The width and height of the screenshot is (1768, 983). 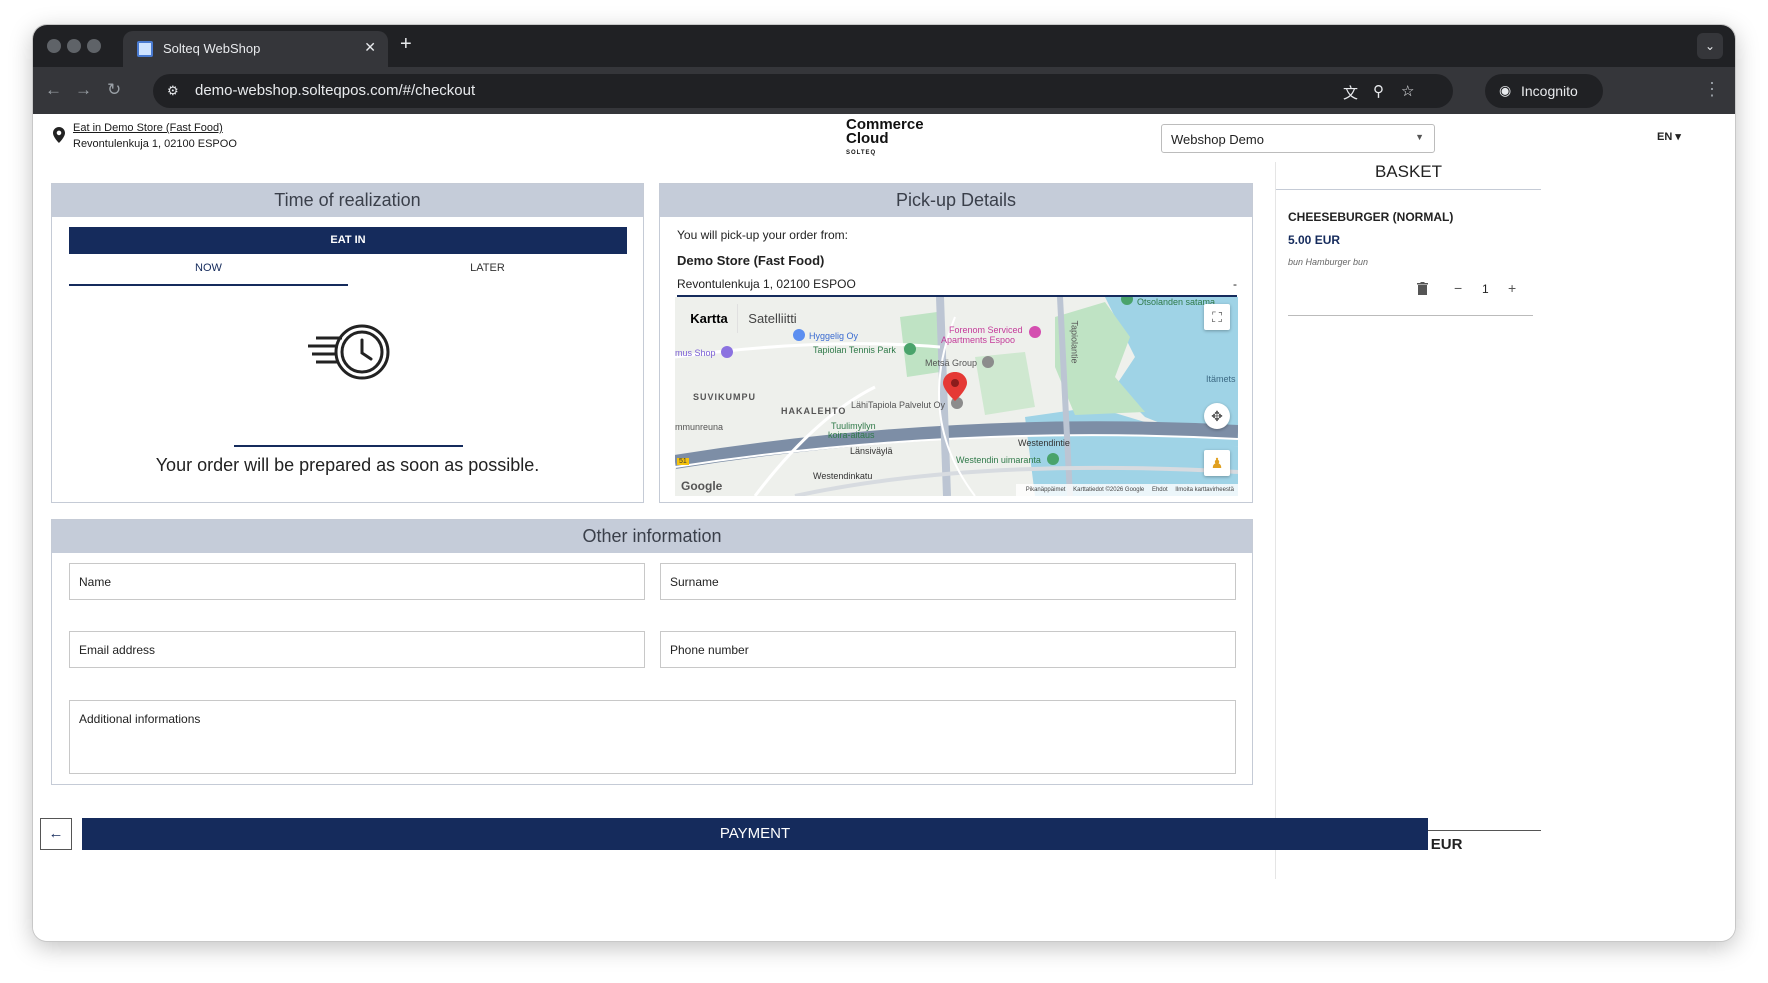 I want to click on reload-icon: ↻, so click(x=114, y=90).